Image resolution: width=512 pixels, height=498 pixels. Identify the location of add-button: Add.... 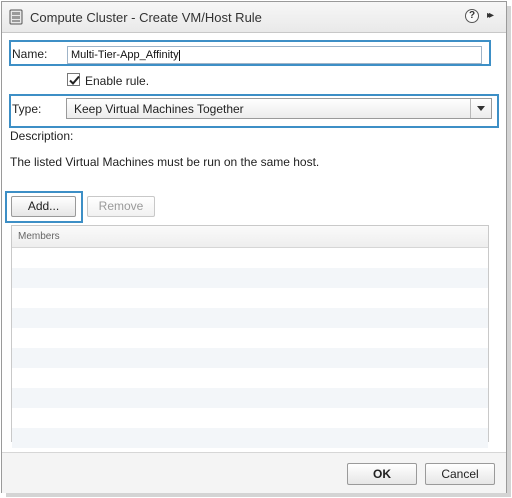
(43, 206).